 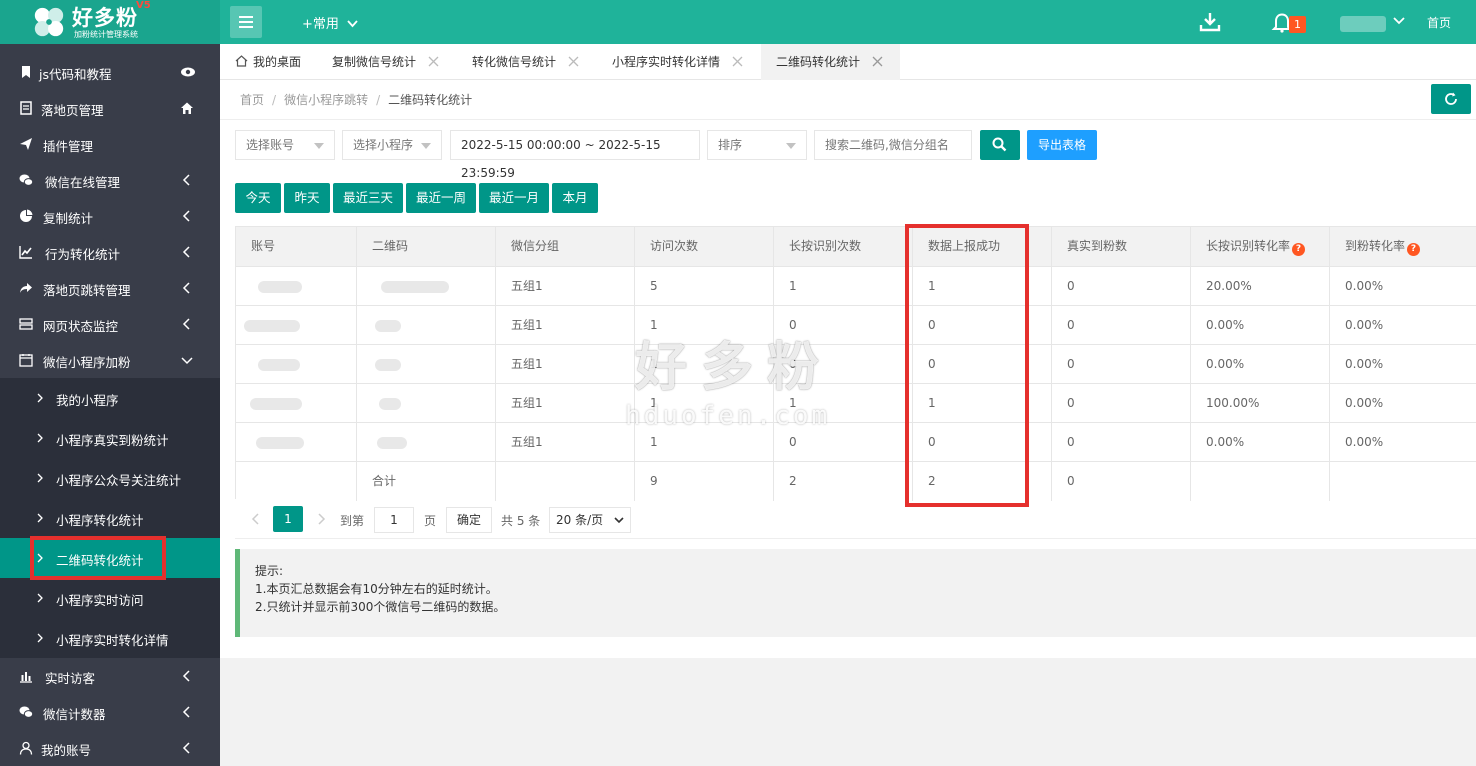 I want to click on date-range-input: 2022-5-15 00:00:00 ~ 2022-5-15 23:59:59, so click(x=575, y=155).